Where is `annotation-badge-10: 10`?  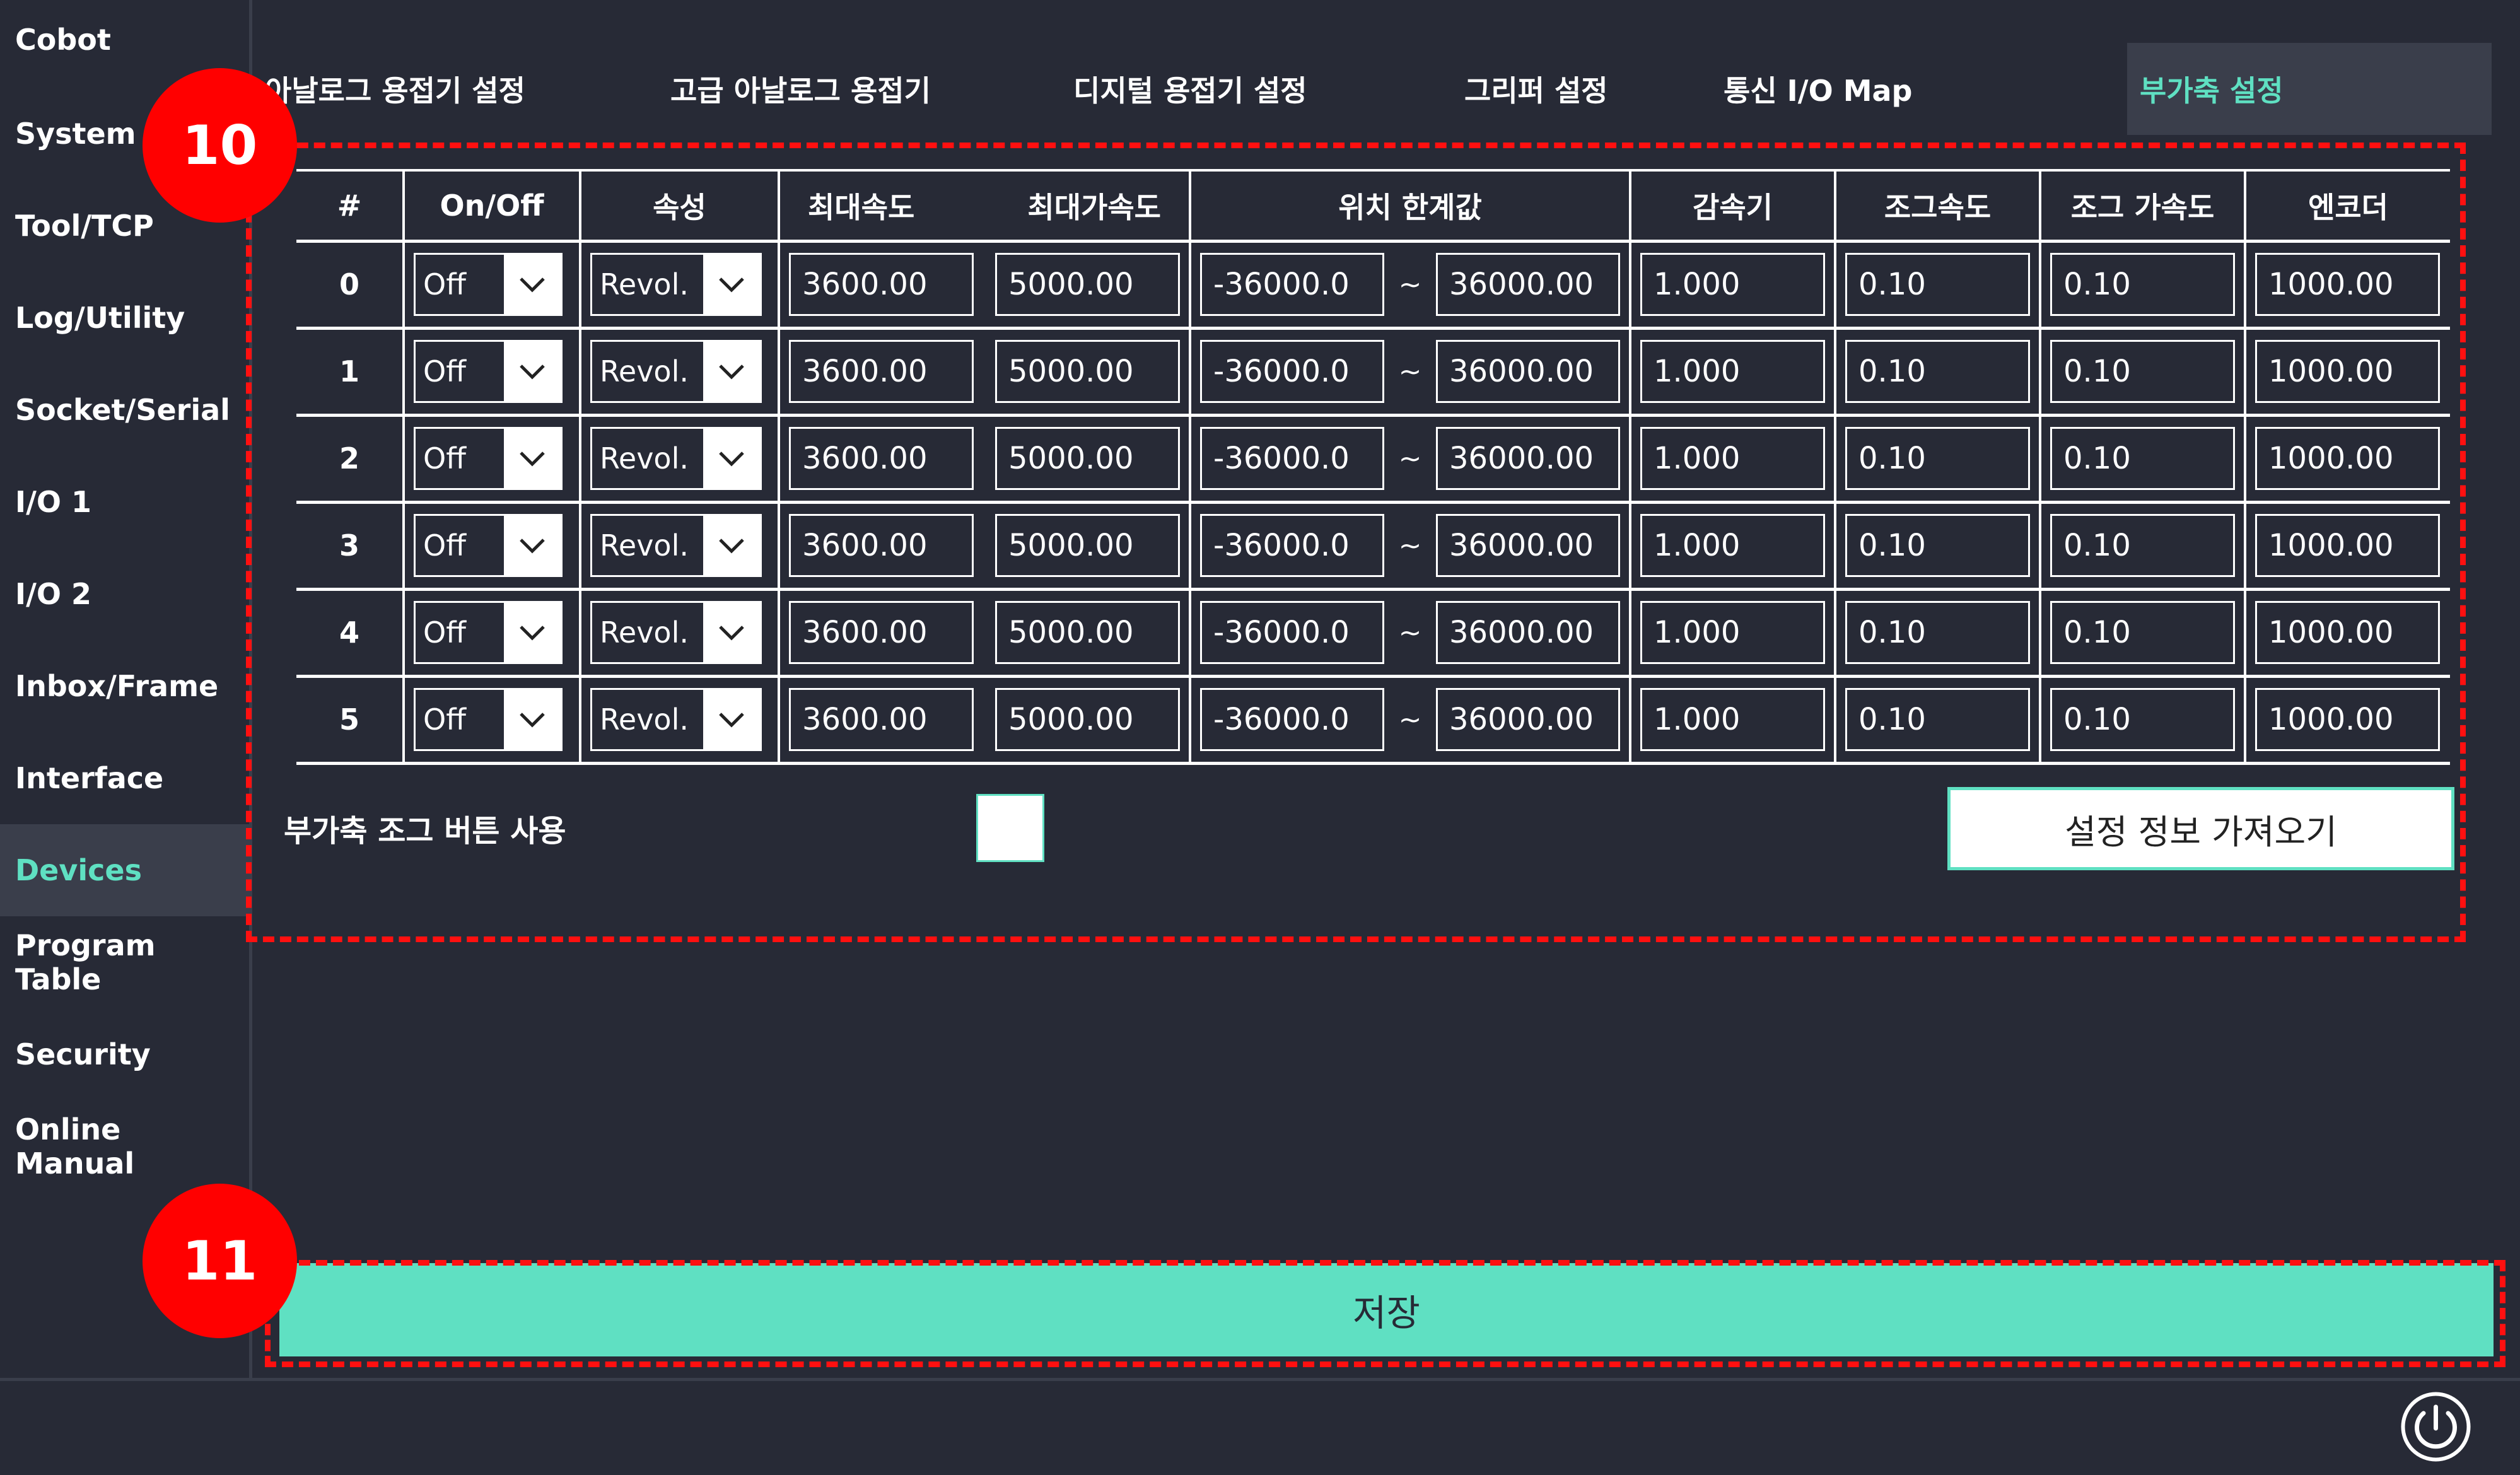 annotation-badge-10: 10 is located at coordinates (220, 145).